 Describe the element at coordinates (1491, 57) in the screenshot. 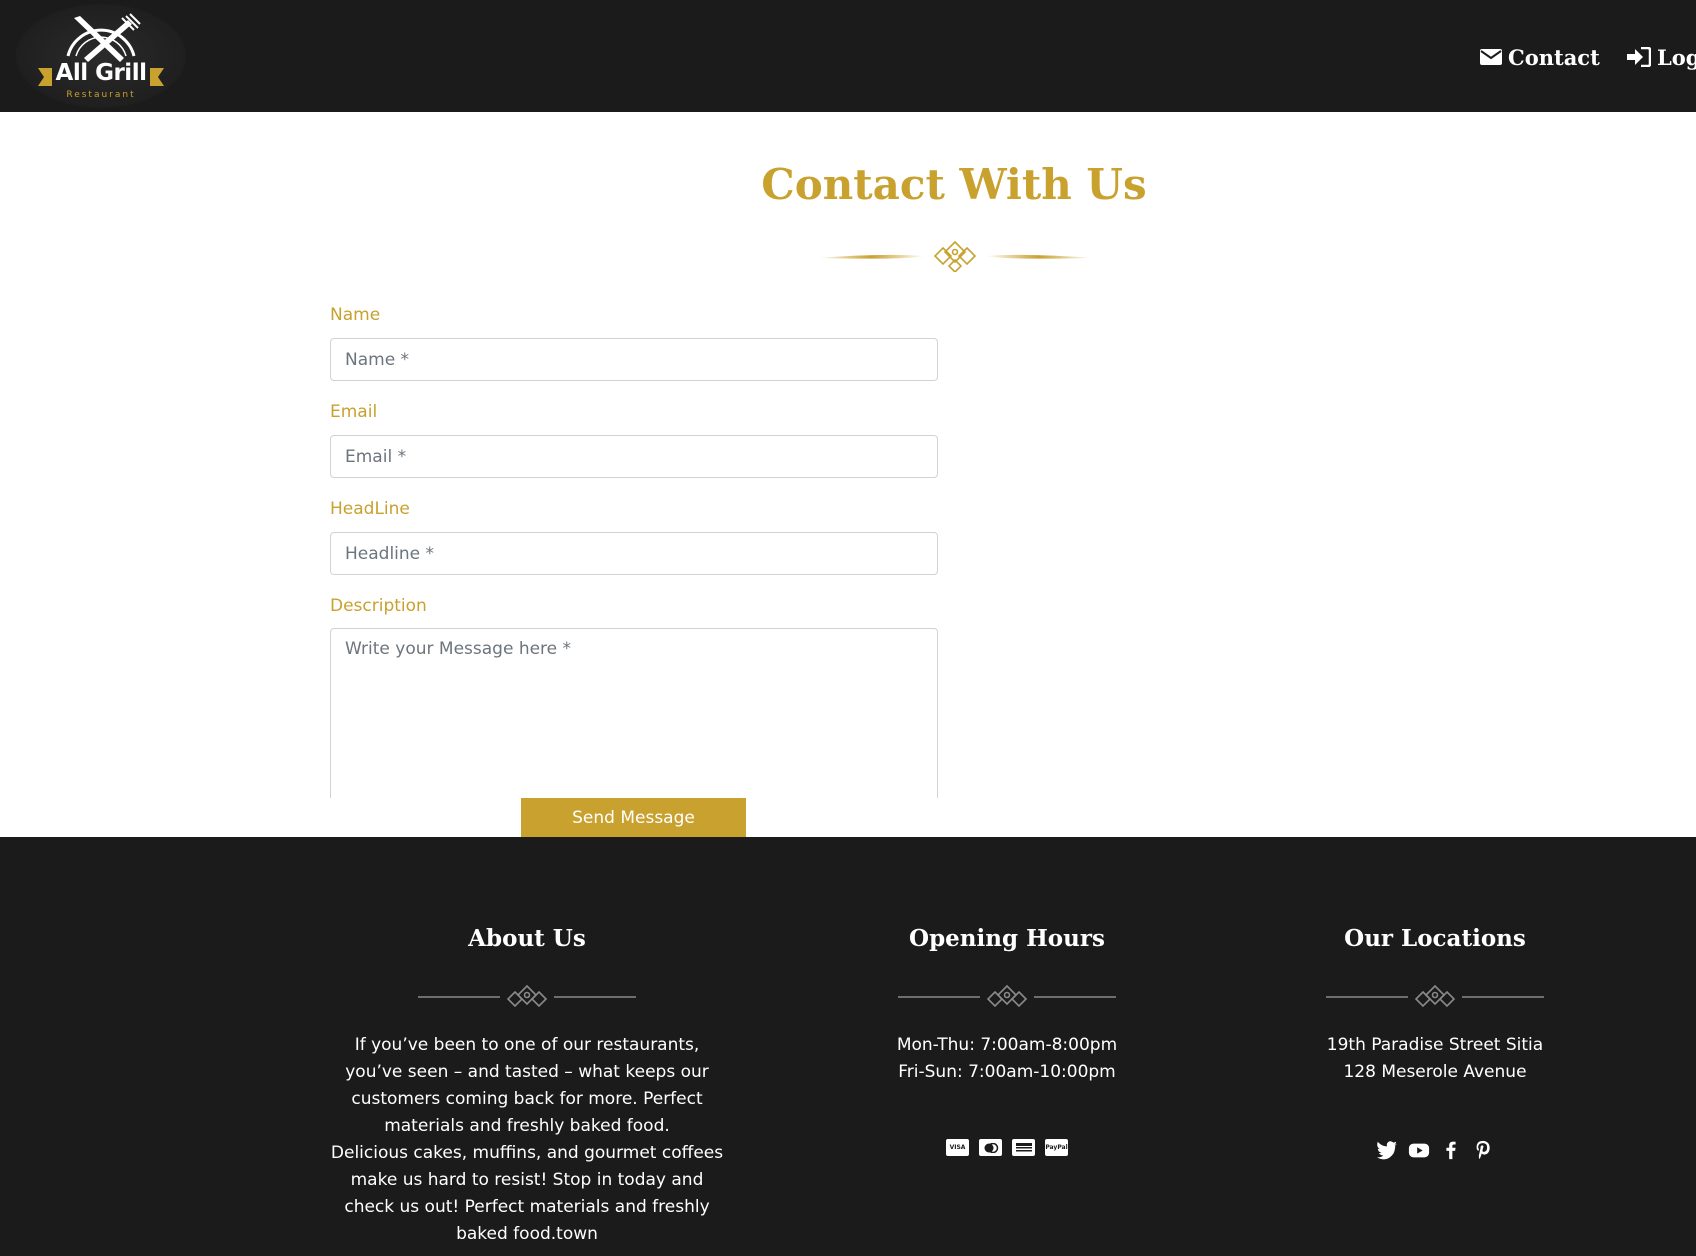

I see `envelope-icon` at that location.